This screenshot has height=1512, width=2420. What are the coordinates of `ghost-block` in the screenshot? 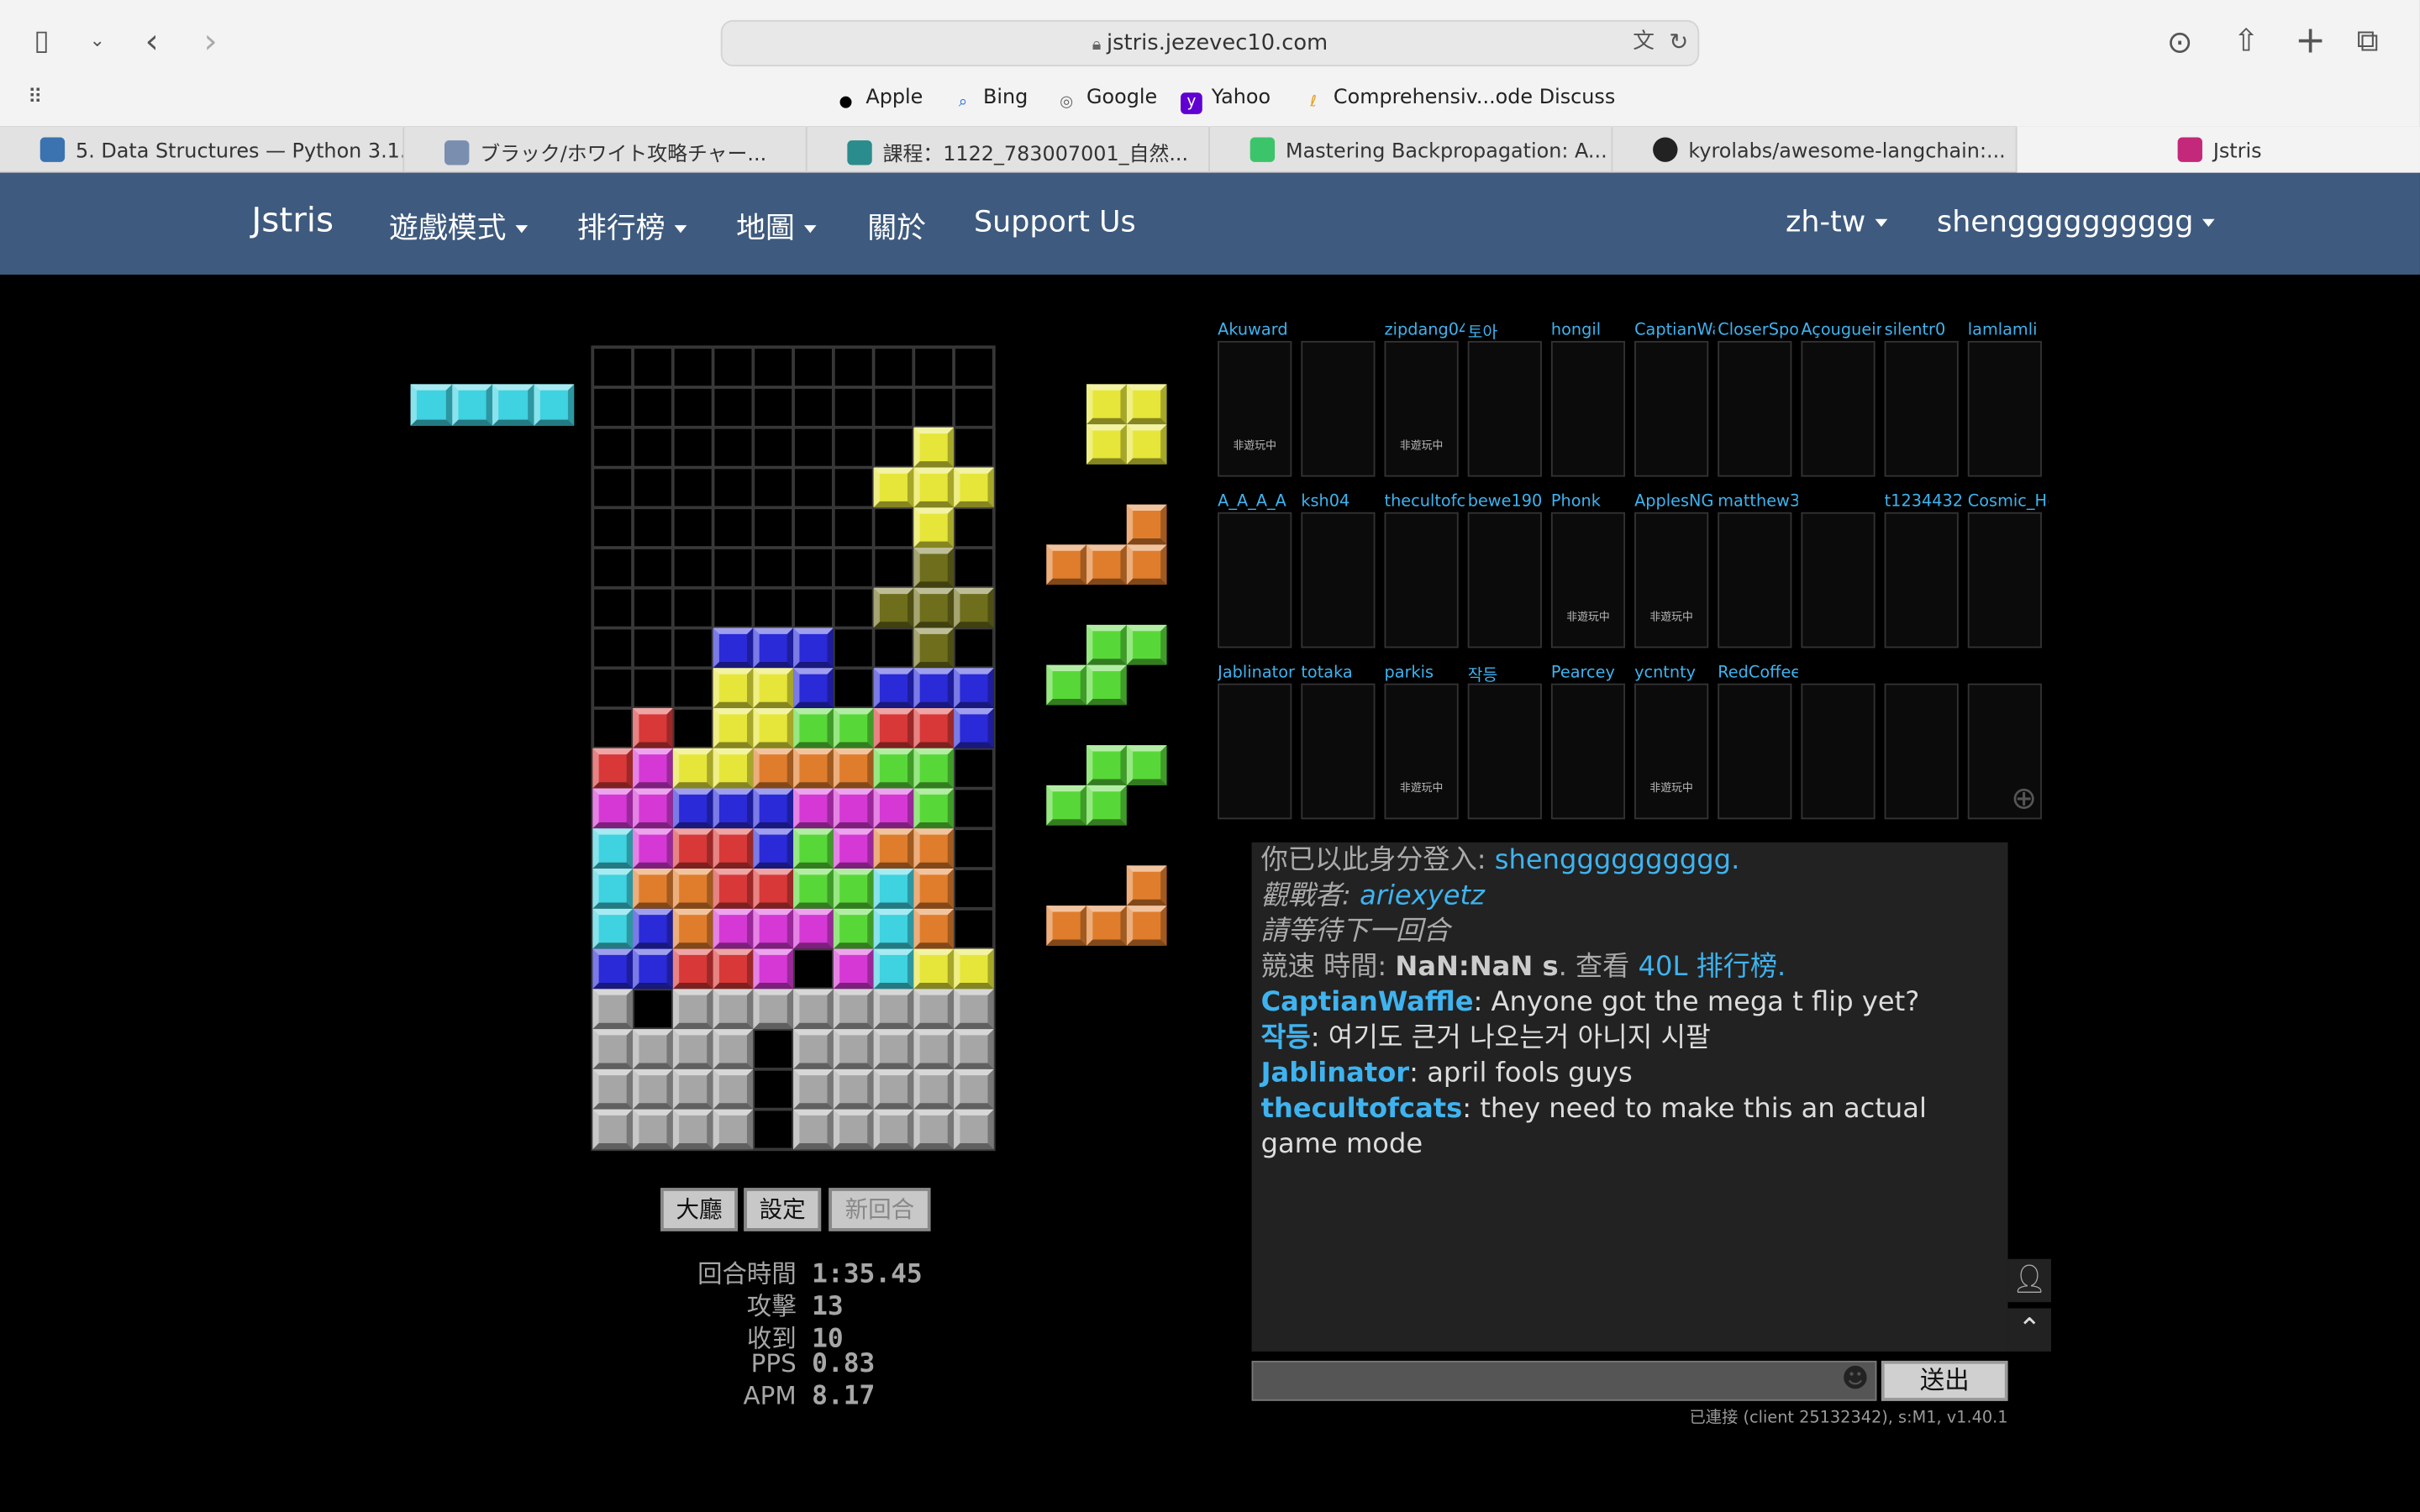 It's located at (934, 568).